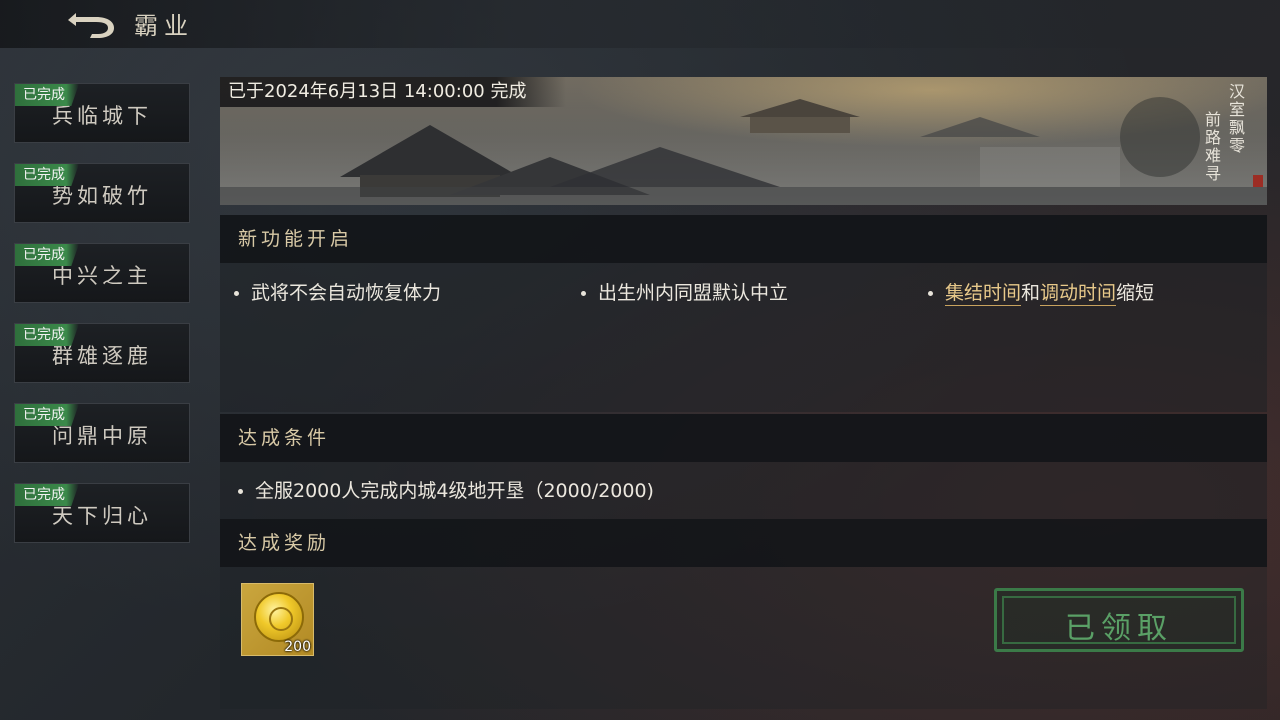 The width and height of the screenshot is (1280, 720). I want to click on gold-coin-icon, so click(279, 617).